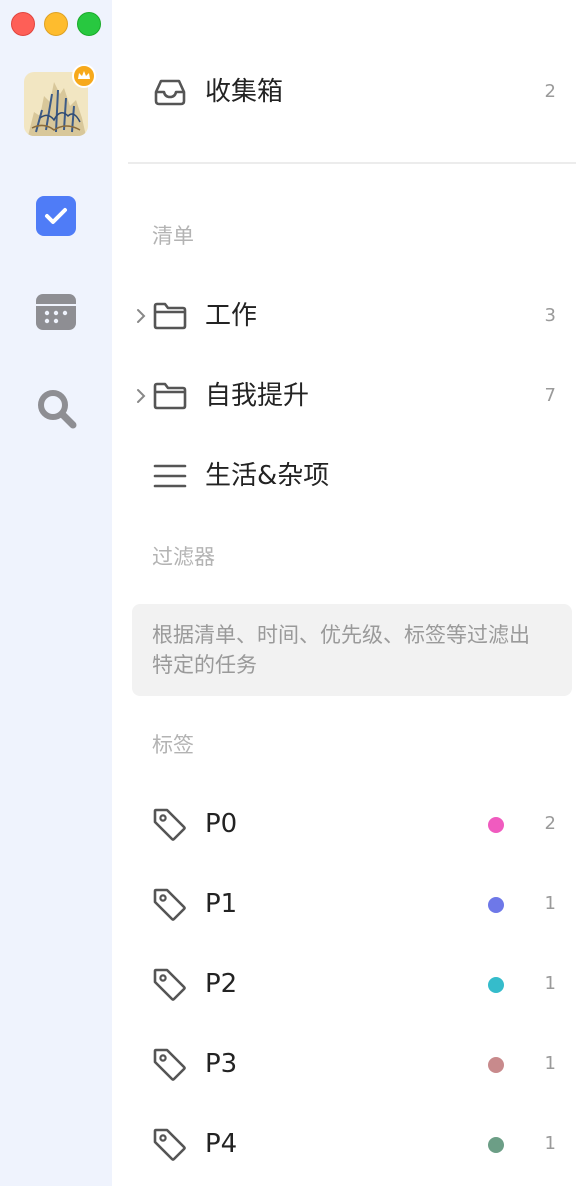  I want to click on window-minimize-button, so click(56, 24).